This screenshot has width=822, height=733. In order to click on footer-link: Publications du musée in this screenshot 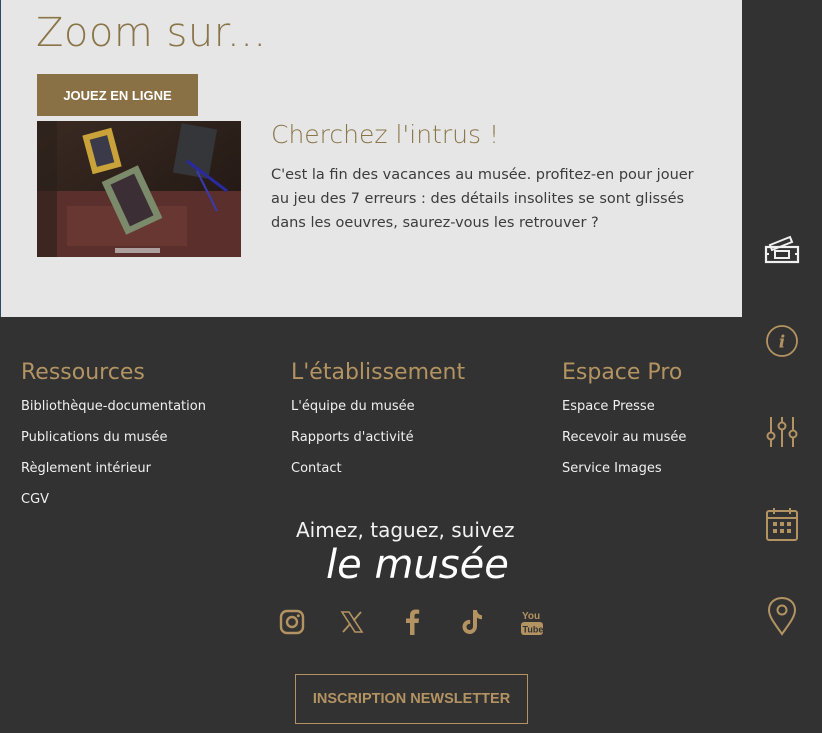, I will do `click(94, 437)`.